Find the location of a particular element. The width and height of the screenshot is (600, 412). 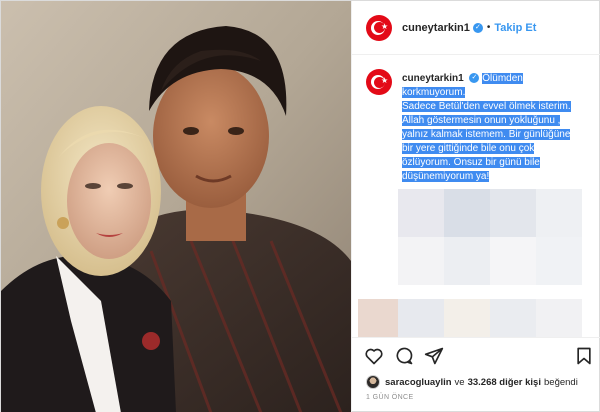

share-icon is located at coordinates (434, 356).